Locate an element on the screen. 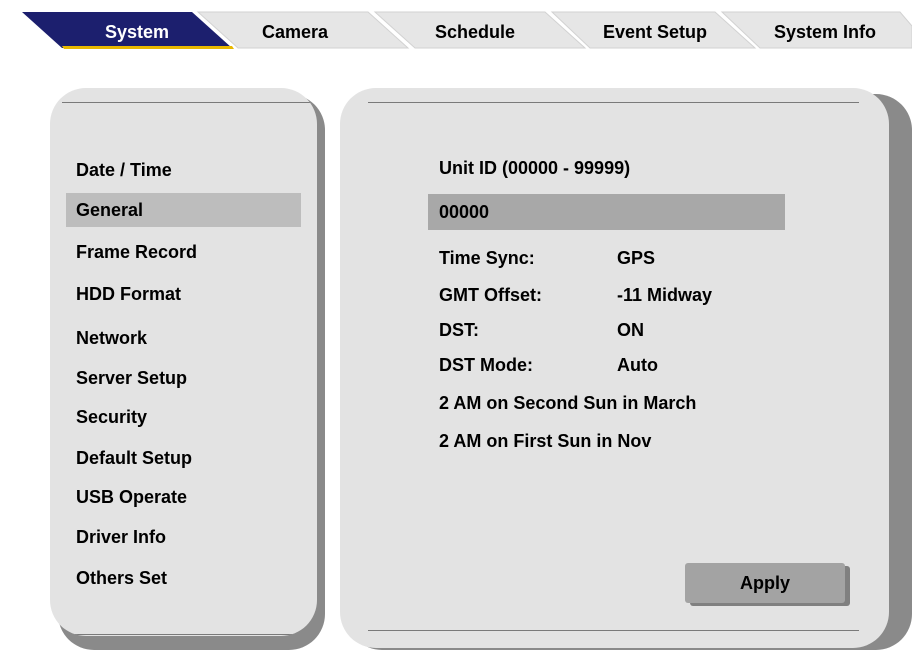 The width and height of the screenshot is (912, 650). tab-event-setup: Event Setup is located at coordinates (655, 32).